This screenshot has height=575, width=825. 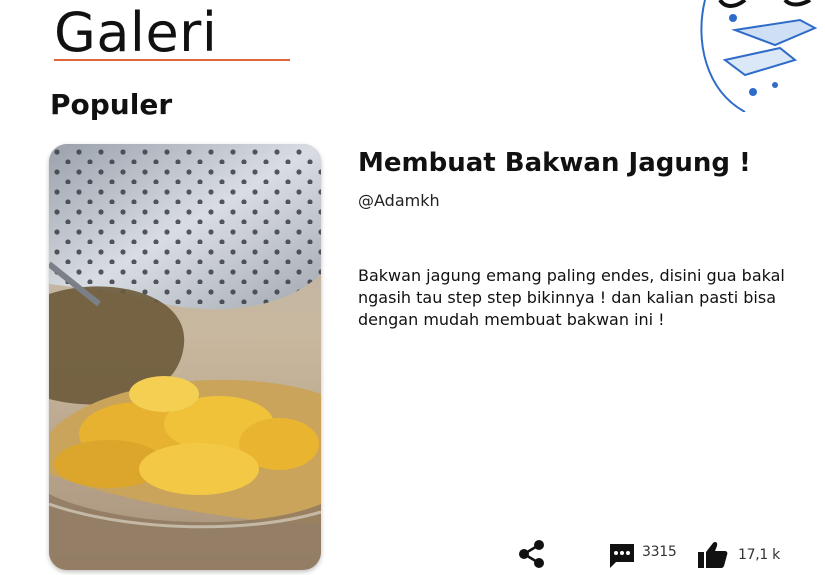 I want to click on share-button, so click(x=532, y=554).